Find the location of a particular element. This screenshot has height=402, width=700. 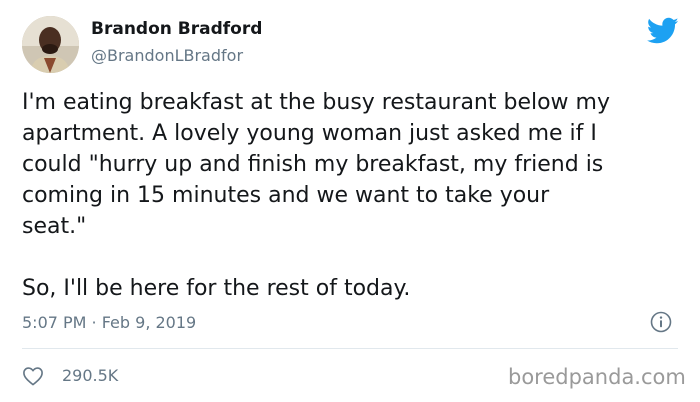

tweet-closing-line: So, I'll be here for the rest of today. is located at coordinates (216, 288).